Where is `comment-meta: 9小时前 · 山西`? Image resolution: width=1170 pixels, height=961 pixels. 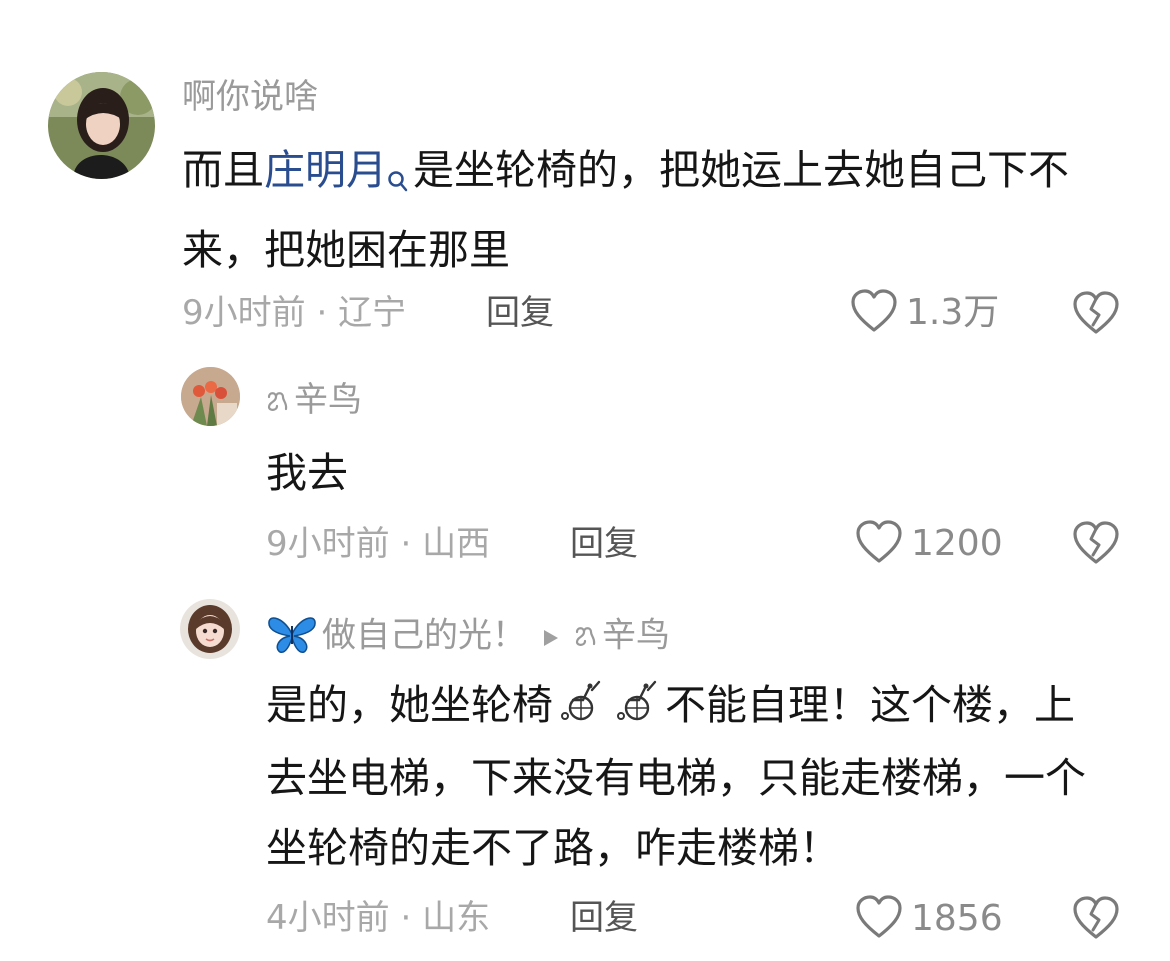
comment-meta: 9小时前 · 山西 is located at coordinates (378, 544).